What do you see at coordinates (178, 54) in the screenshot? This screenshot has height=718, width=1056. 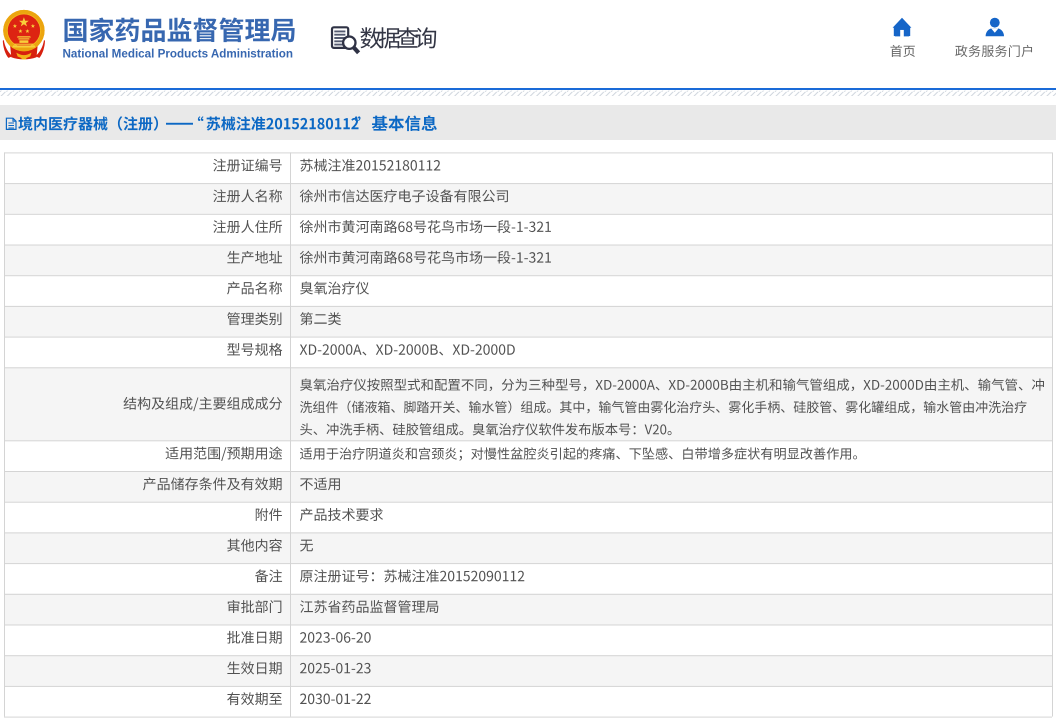 I see `svg-text:National Medical Products Admi: National Medical Products Administration` at bounding box center [178, 54].